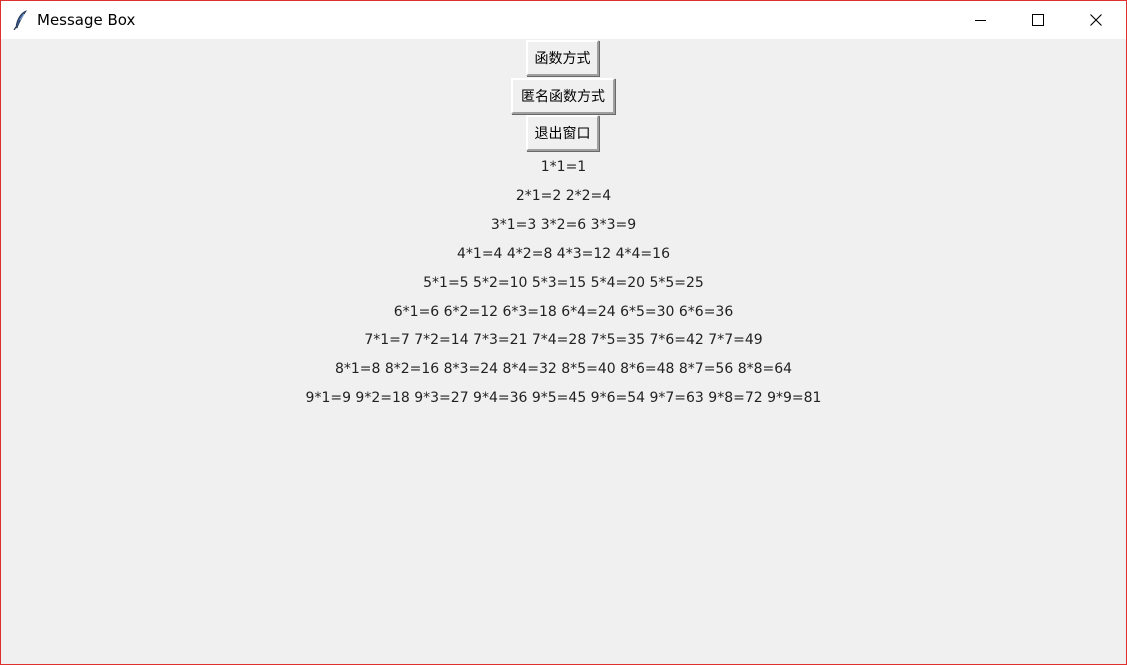  I want to click on close-icon, so click(1096, 20).